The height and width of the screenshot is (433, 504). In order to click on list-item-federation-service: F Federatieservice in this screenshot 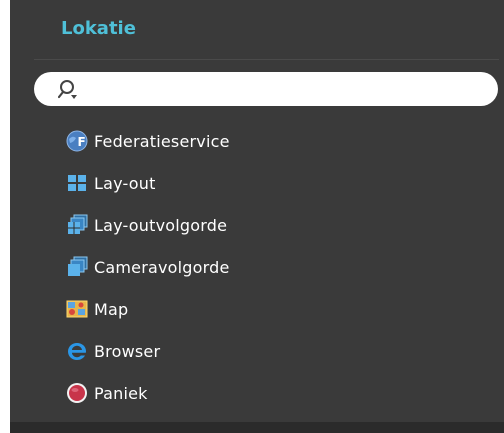, I will do `click(148, 141)`.